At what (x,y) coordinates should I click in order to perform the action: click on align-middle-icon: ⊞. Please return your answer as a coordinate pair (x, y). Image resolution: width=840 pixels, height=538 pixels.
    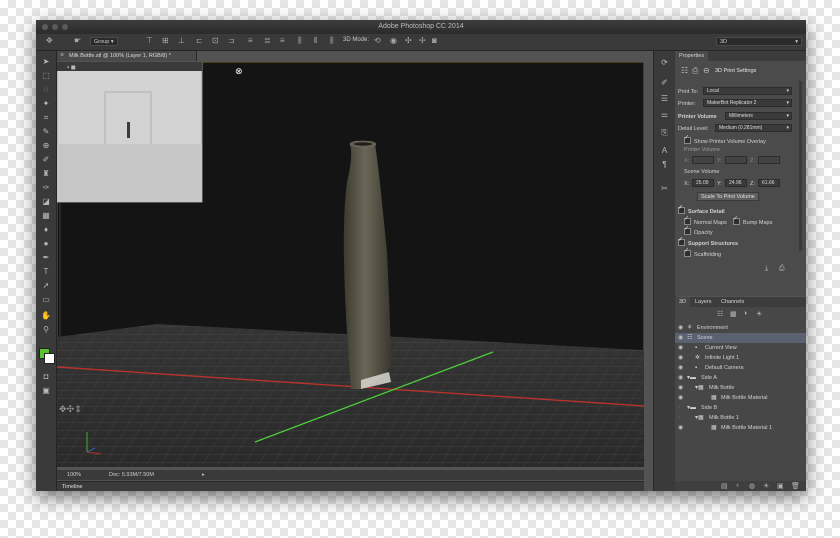
    Looking at the image, I should click on (165, 40).